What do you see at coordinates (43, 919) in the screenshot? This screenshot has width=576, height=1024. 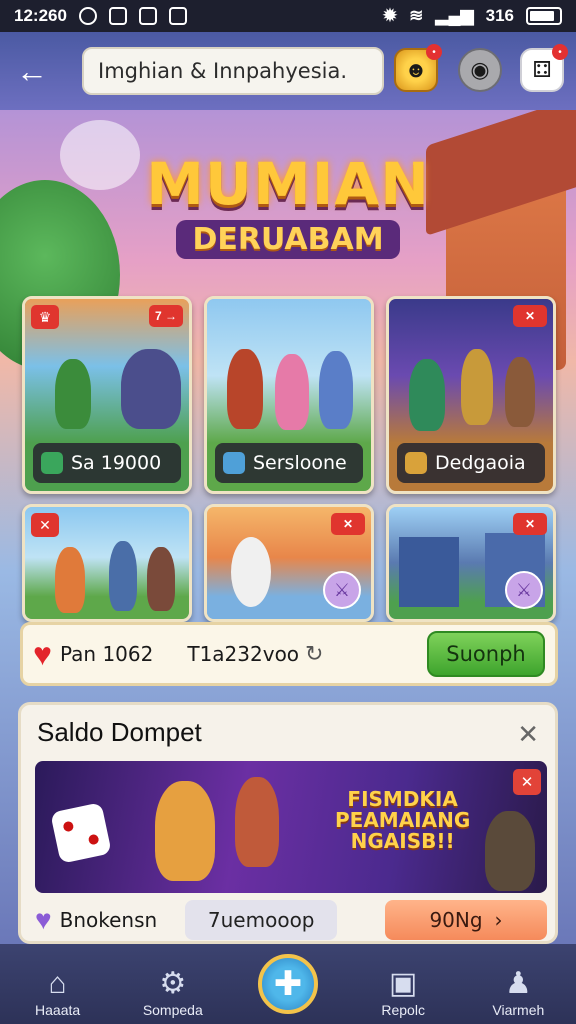 I see `purple-heart-icon: ♥` at bounding box center [43, 919].